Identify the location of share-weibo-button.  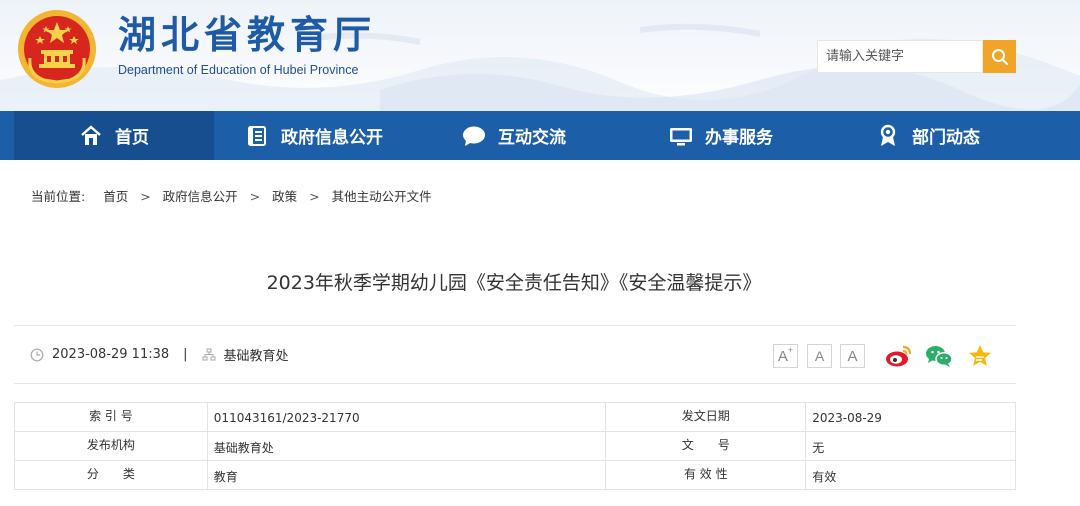
(899, 356).